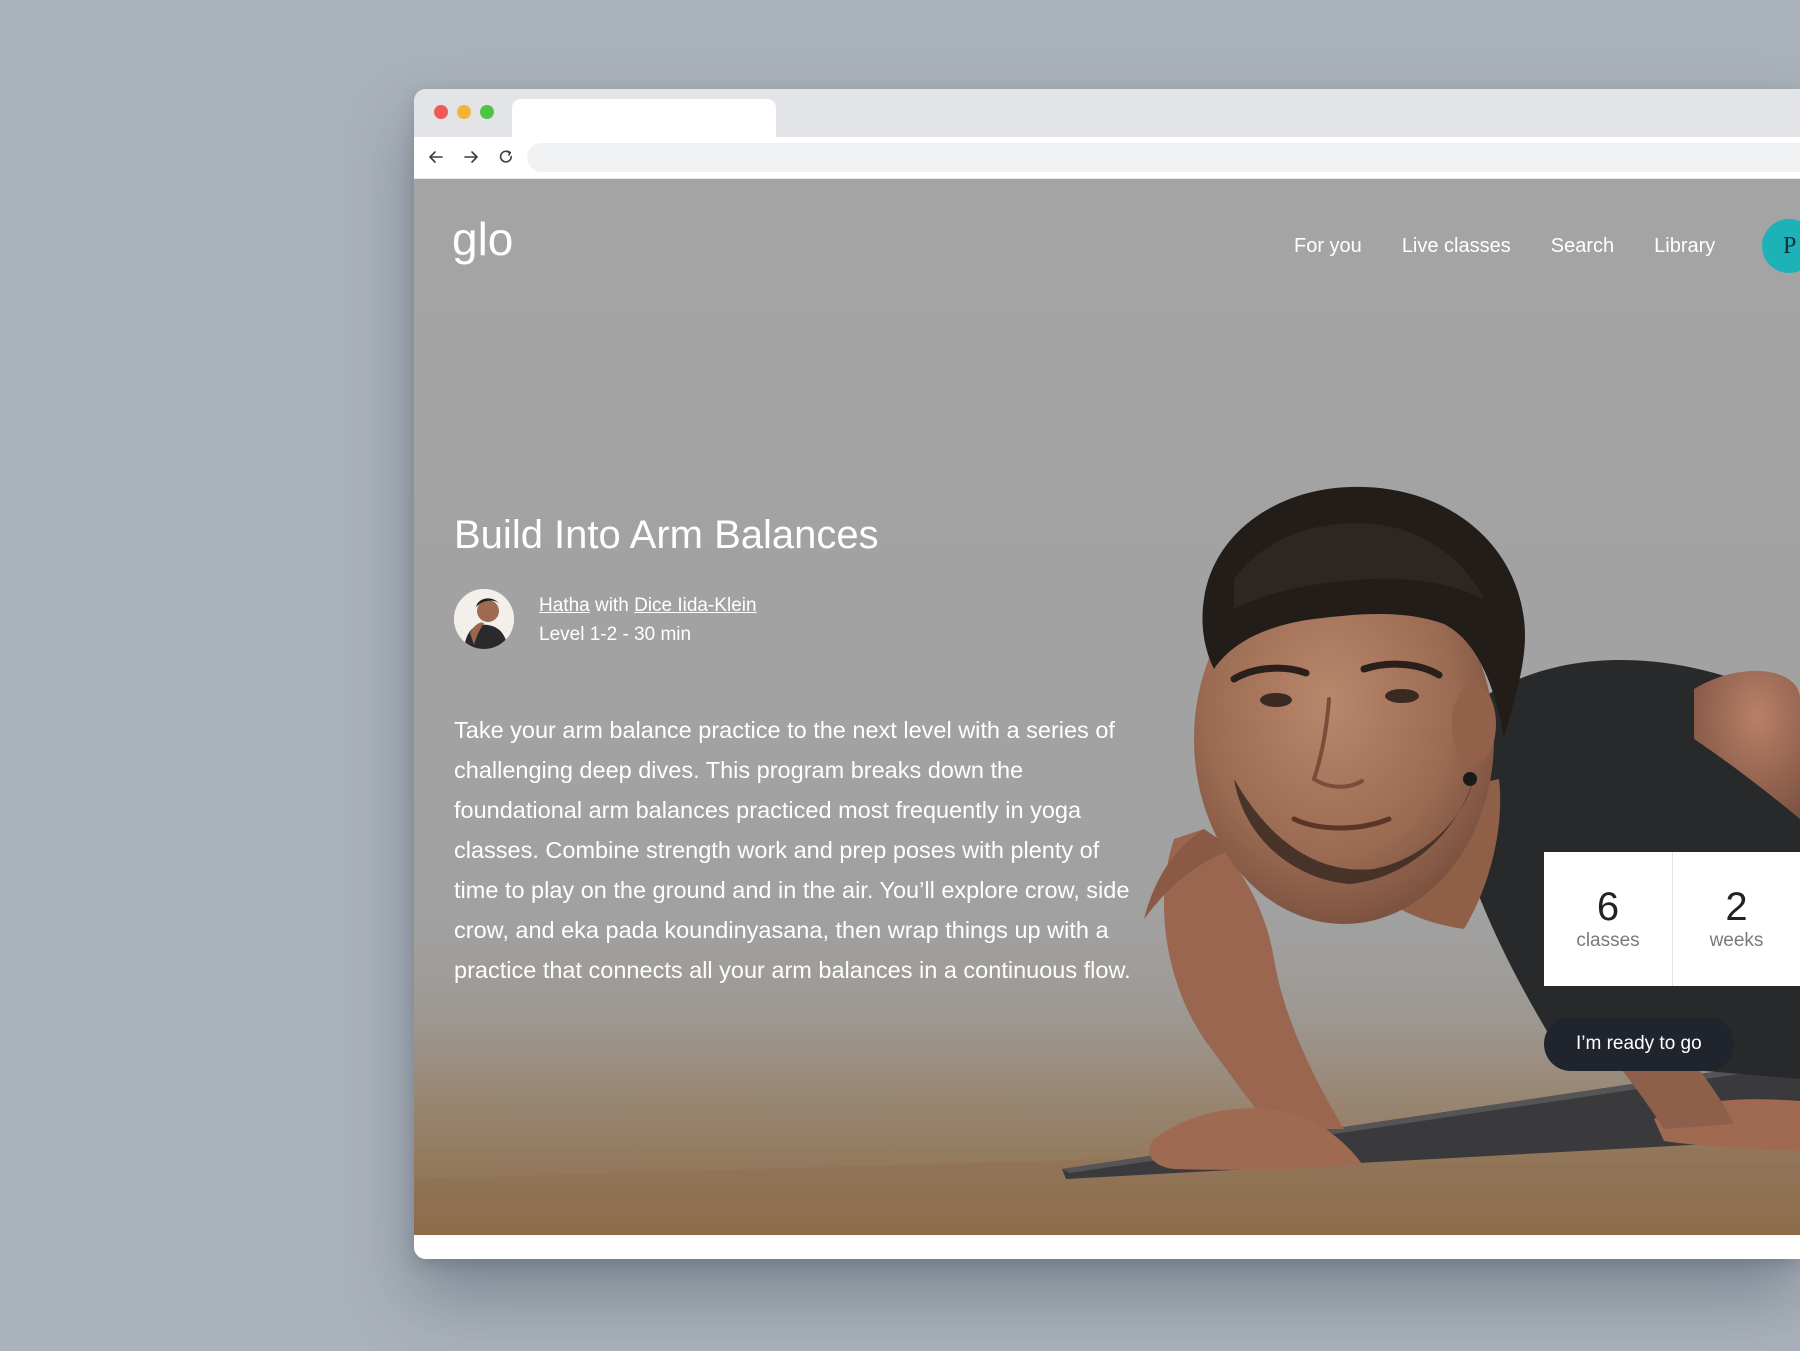 This screenshot has width=1800, height=1351. Describe the element at coordinates (487, 112) in the screenshot. I see `maximize-window-button` at that location.